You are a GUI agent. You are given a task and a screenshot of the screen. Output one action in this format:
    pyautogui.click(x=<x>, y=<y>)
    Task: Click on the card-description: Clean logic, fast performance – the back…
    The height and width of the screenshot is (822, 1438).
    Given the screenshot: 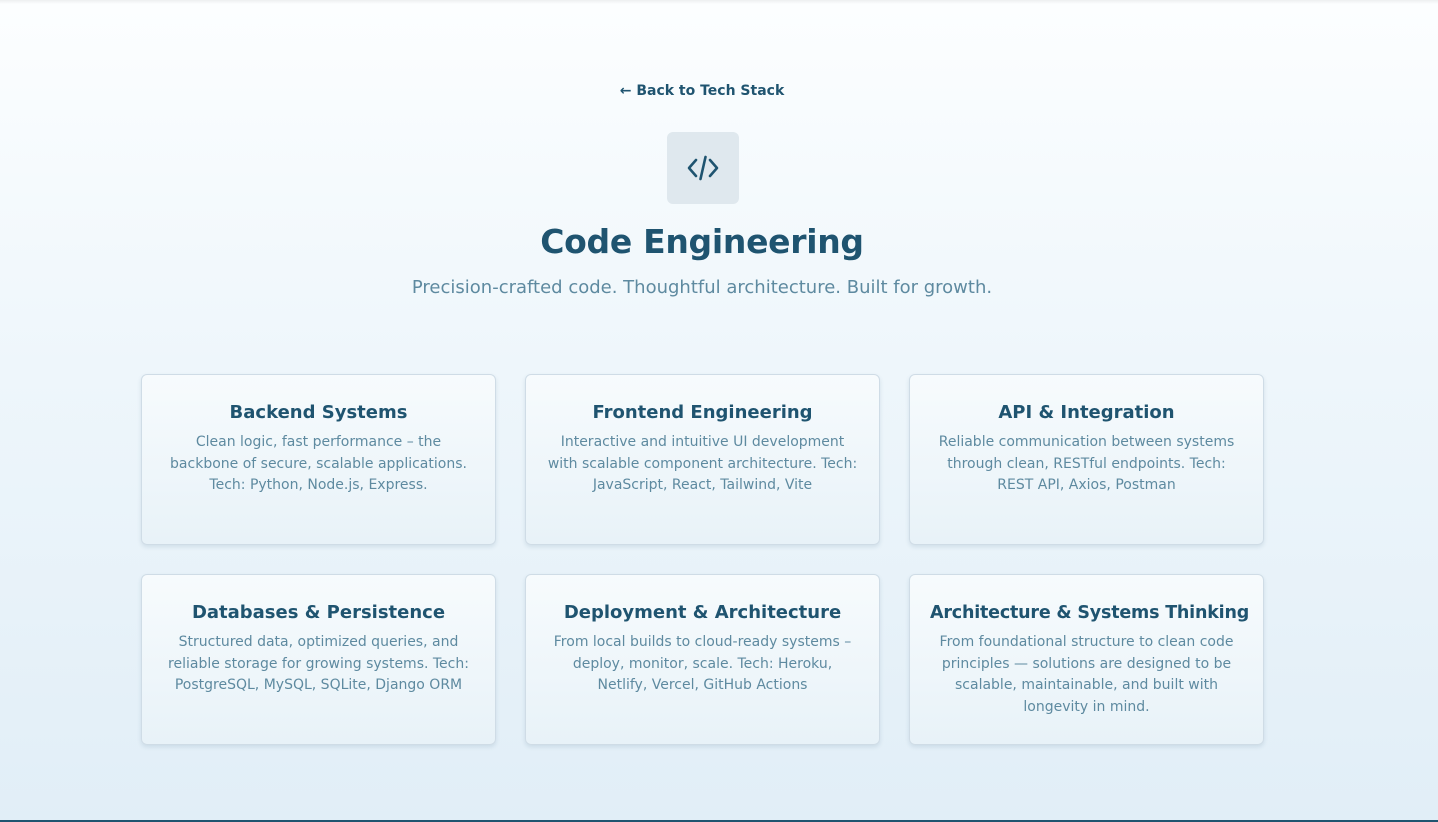 What is the action you would take?
    pyautogui.click(x=318, y=464)
    